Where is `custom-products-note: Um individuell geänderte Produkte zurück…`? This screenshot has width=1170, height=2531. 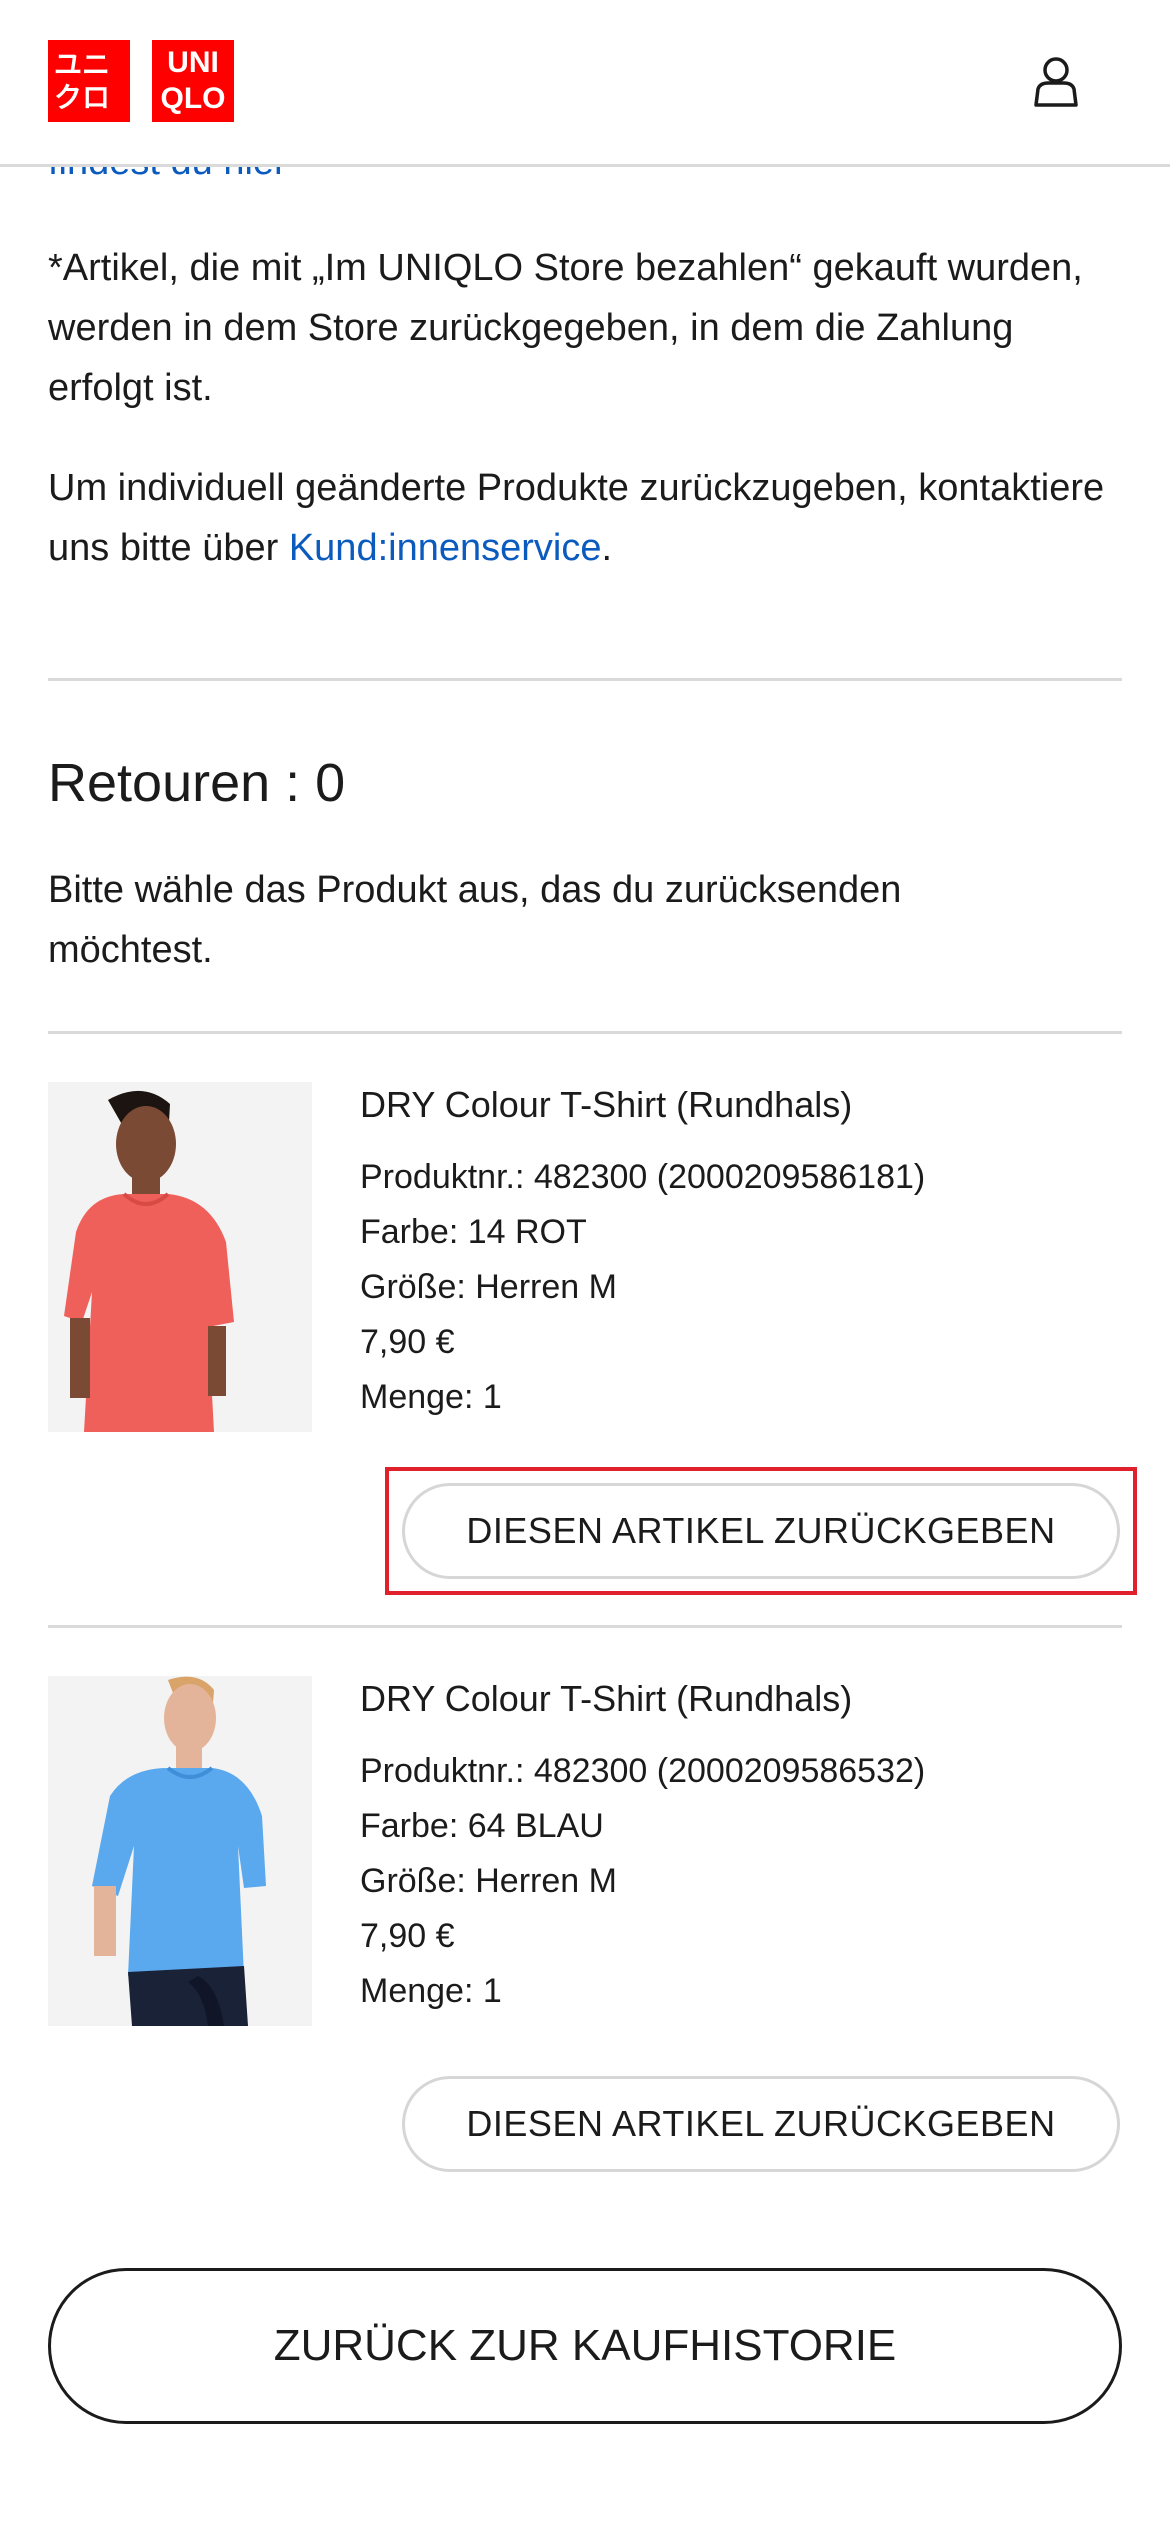 custom-products-note: Um individuell geänderte Produkte zurück… is located at coordinates (588, 518).